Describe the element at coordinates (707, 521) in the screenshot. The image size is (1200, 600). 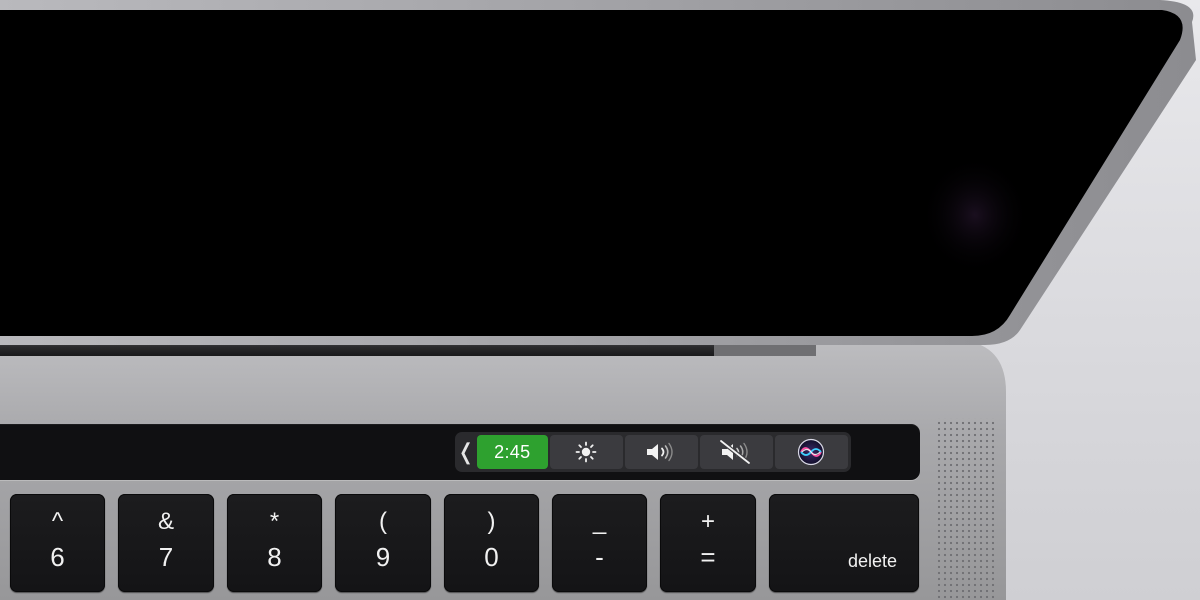
I see `key-shift-symbol: +` at that location.